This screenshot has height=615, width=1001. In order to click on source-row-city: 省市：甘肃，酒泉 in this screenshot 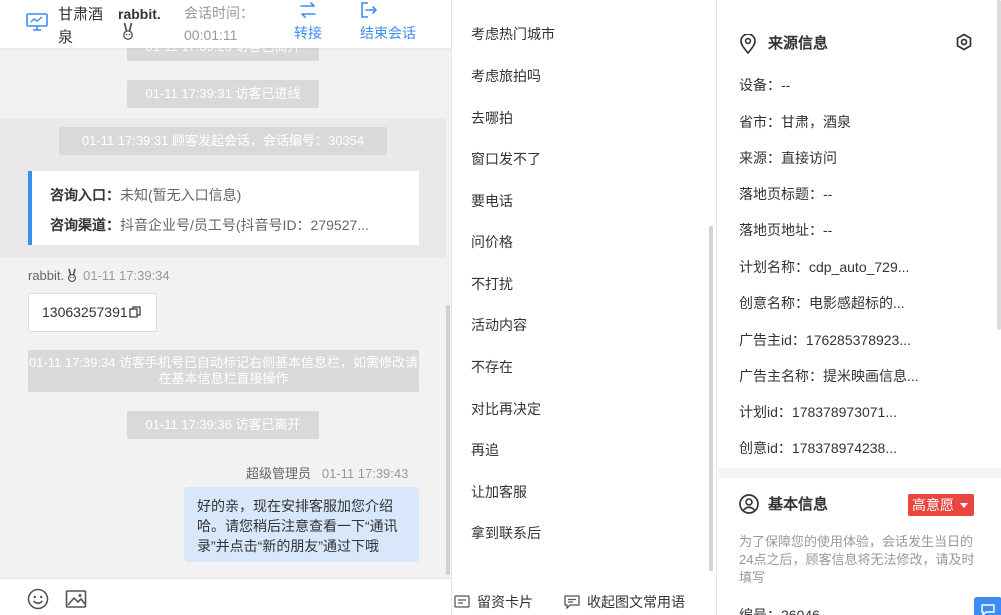, I will do `click(795, 122)`.